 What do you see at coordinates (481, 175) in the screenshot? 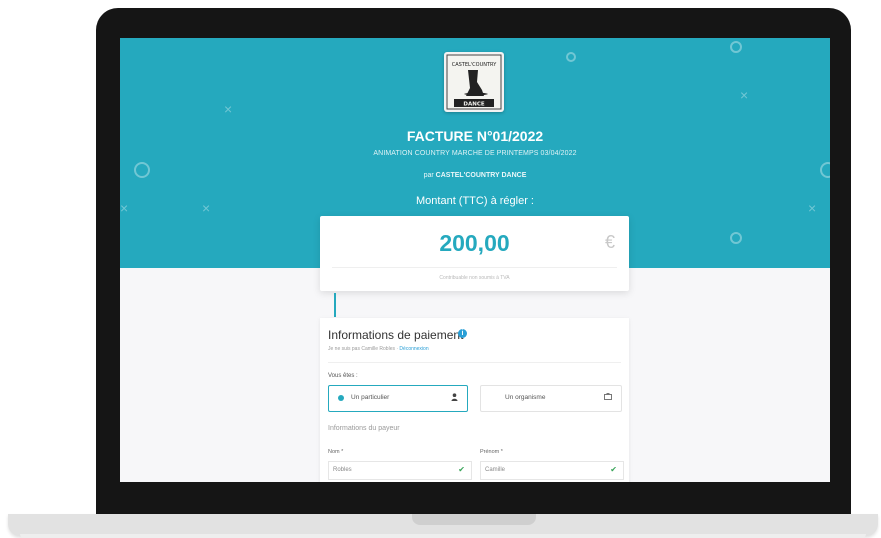
I see `issuer-name: CASTEL'COUNTRY DANCE` at bounding box center [481, 175].